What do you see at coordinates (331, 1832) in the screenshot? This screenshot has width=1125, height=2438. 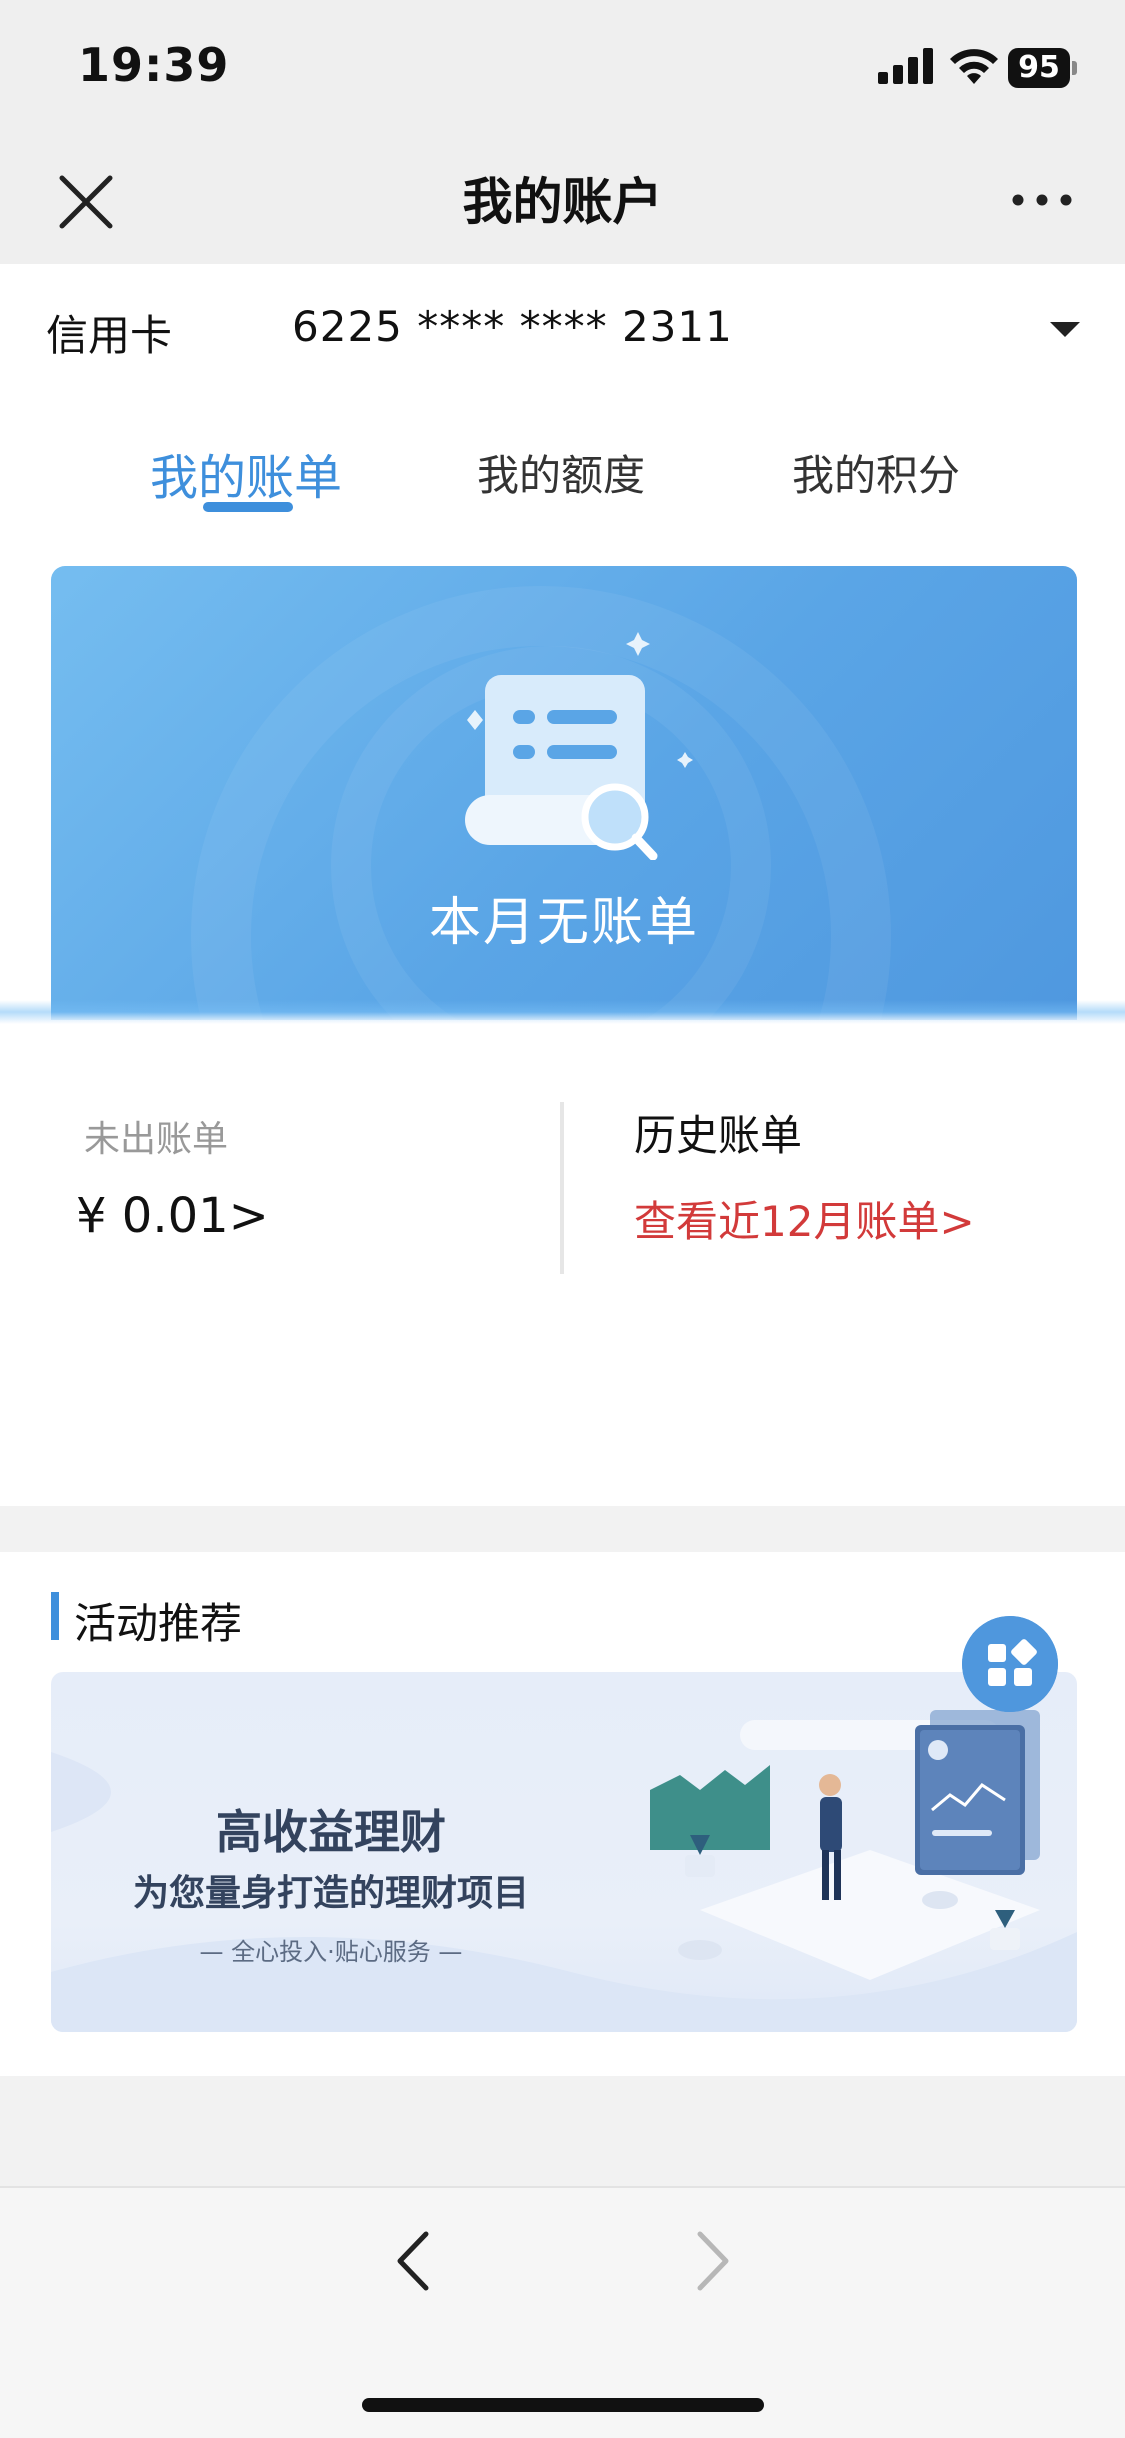 I see `promo-title: 高收益理财` at bounding box center [331, 1832].